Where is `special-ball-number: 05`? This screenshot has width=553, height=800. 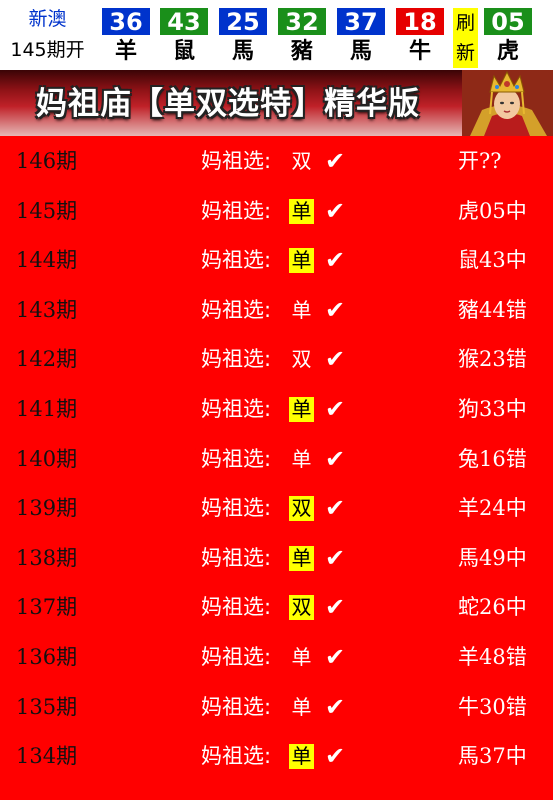
special-ball-number: 05 is located at coordinates (508, 22).